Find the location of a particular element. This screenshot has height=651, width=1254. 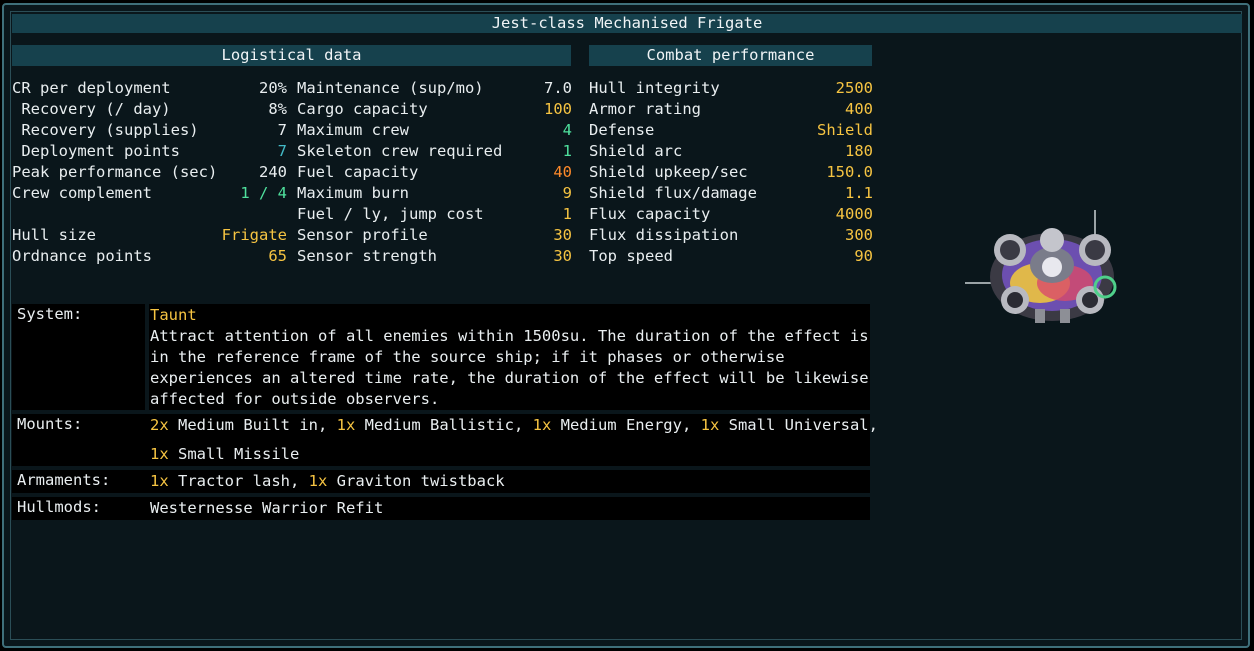

stat-row: Top speed 90 is located at coordinates (731, 256).